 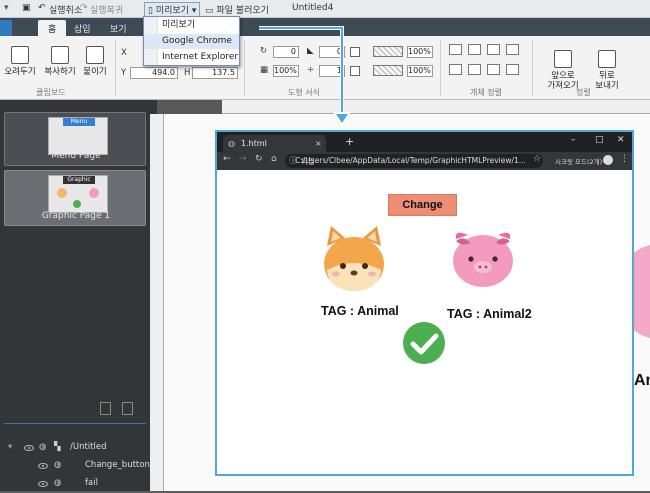 What do you see at coordinates (52, 28) in the screenshot?
I see `tab-home: 홈` at bounding box center [52, 28].